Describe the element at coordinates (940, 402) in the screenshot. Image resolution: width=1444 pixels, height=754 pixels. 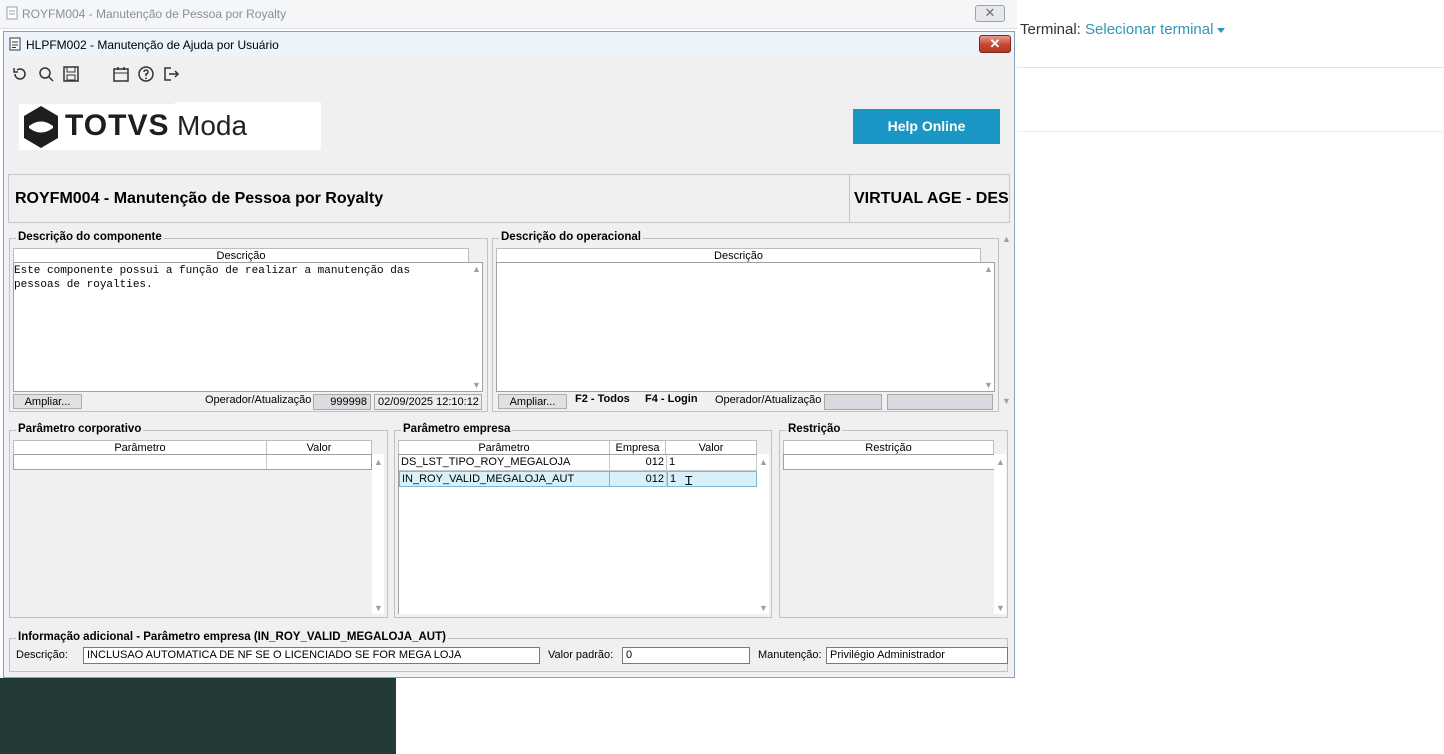
I see `update-field` at that location.